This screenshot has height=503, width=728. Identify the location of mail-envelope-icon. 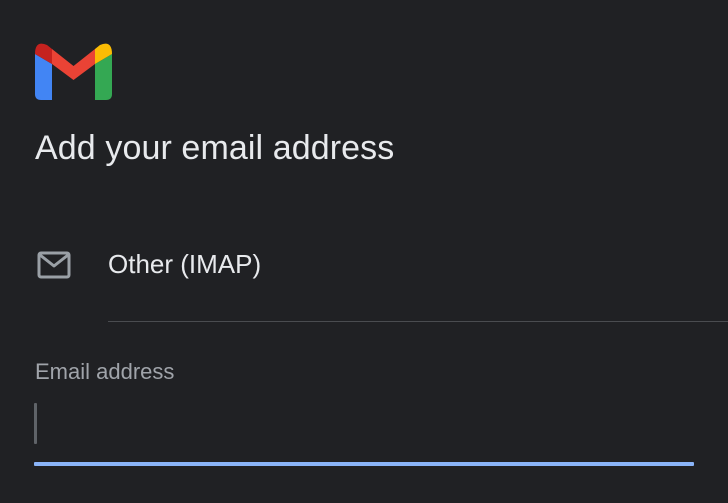
(54, 265).